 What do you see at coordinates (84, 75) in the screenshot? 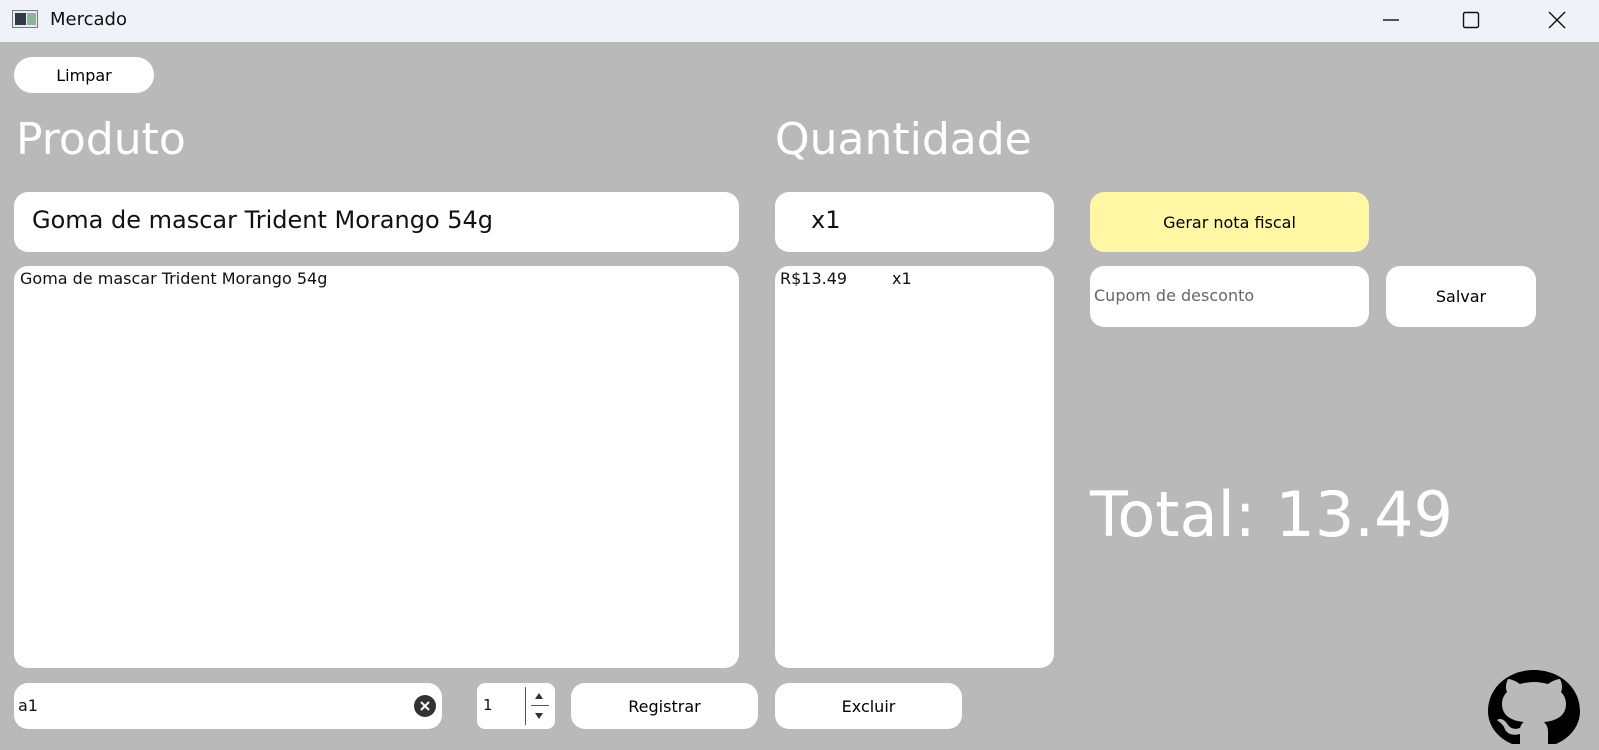
I see `clear-button: Limpar` at bounding box center [84, 75].